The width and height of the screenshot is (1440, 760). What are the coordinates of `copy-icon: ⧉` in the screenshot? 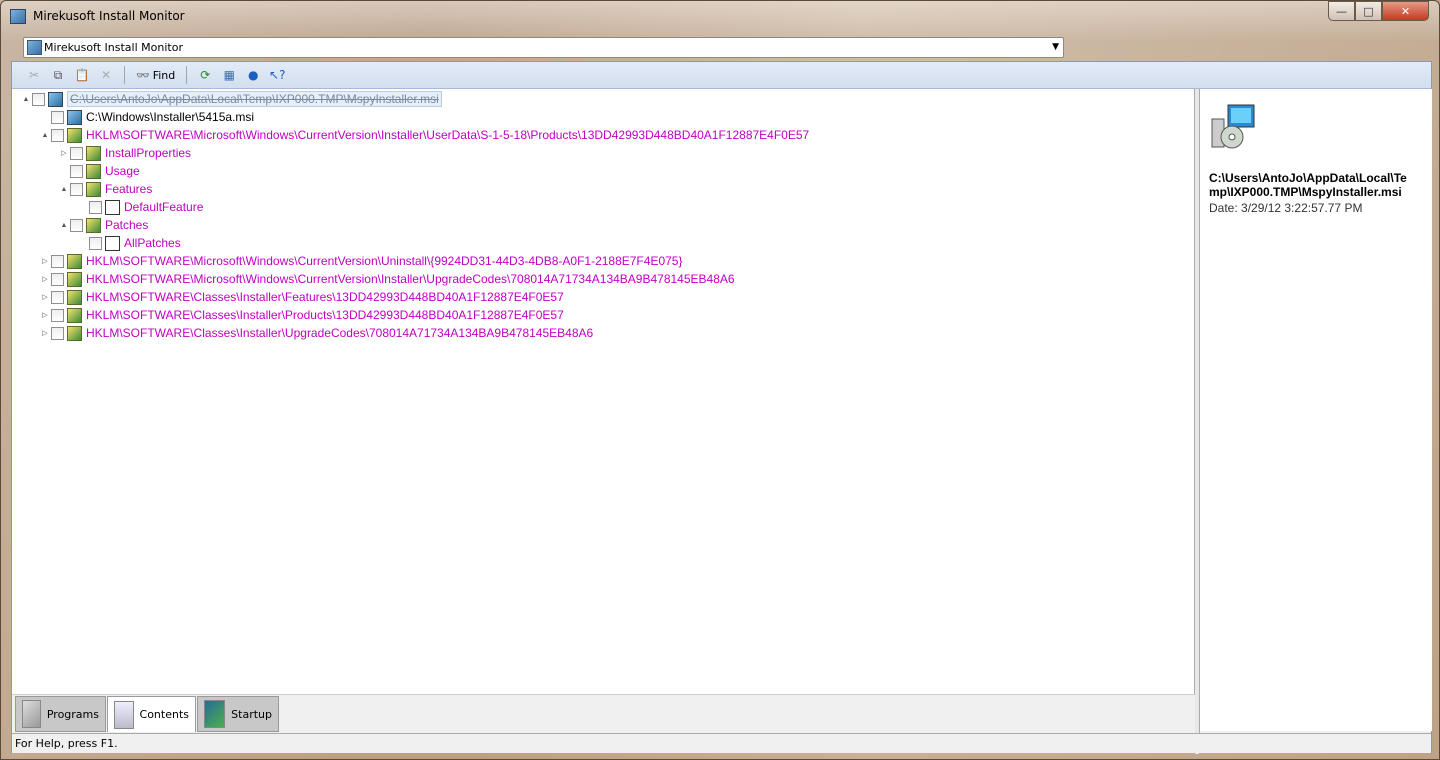 It's located at (58, 75).